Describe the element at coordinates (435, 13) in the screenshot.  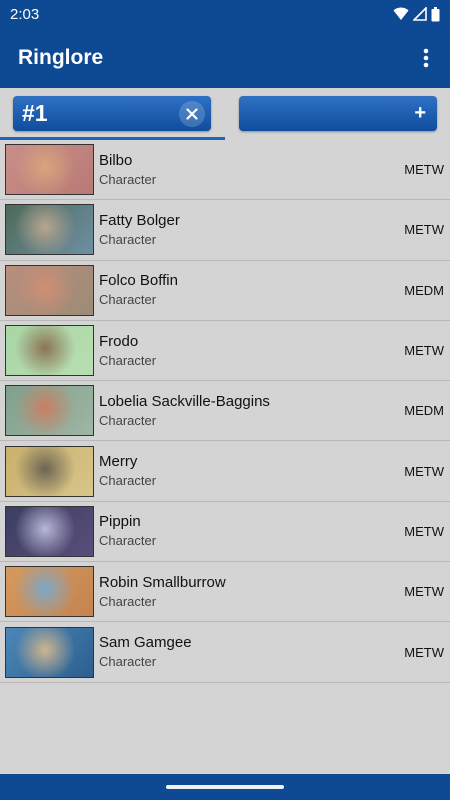
I see `battery-icon` at that location.